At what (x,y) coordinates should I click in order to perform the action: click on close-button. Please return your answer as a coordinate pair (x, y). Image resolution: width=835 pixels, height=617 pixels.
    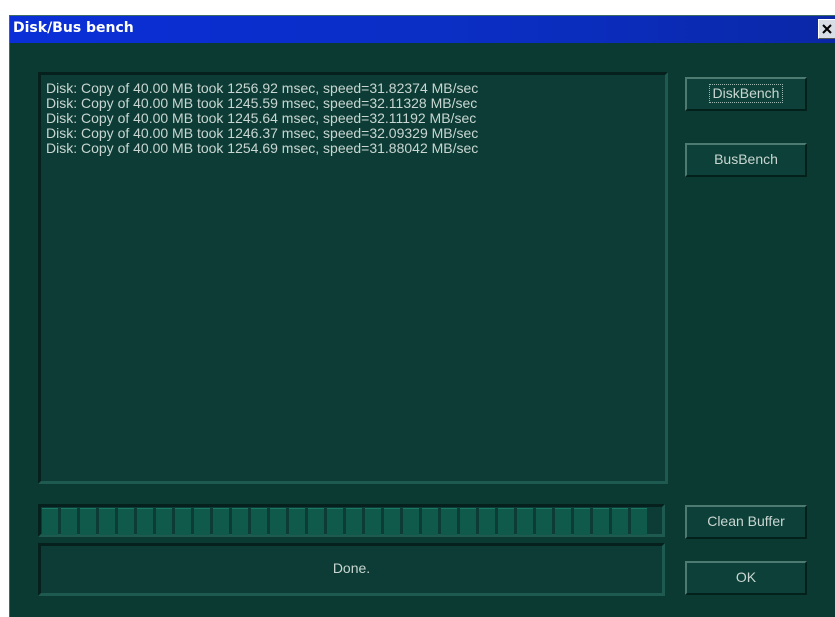
    Looking at the image, I should click on (826, 29).